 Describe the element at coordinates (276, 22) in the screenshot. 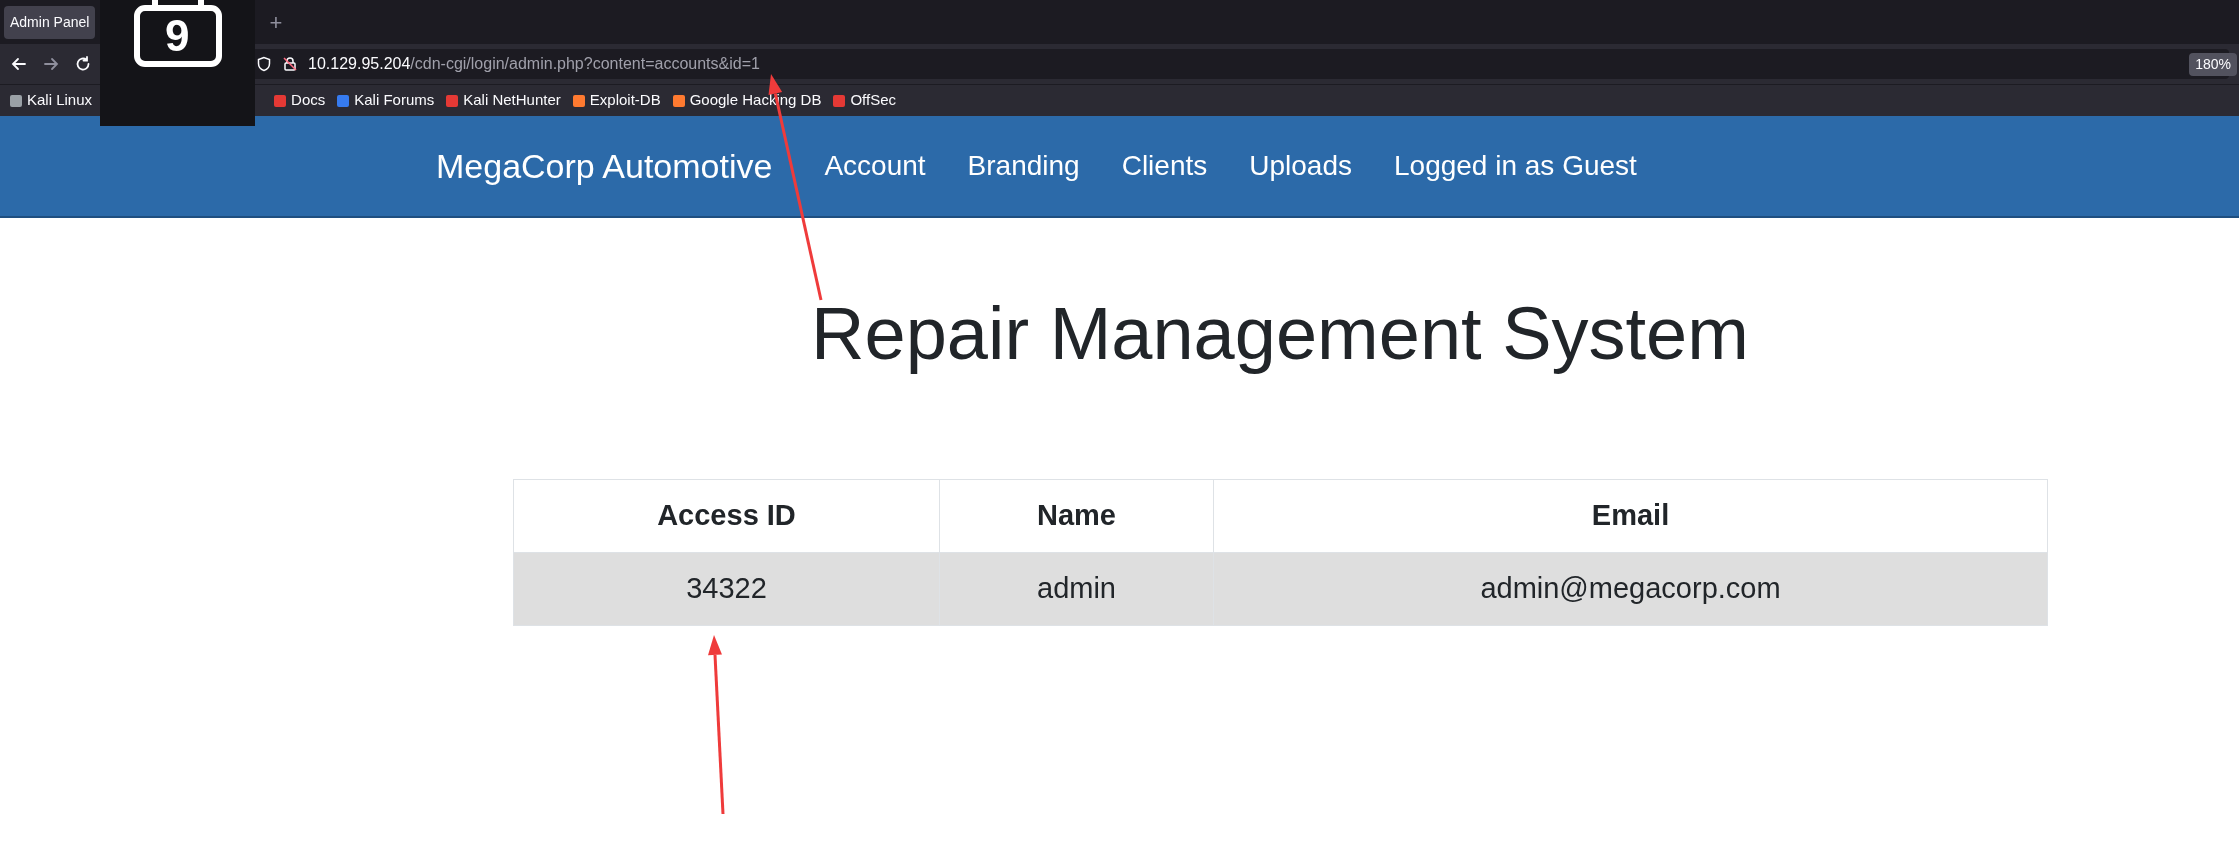

I see `new-tab-button: +` at that location.